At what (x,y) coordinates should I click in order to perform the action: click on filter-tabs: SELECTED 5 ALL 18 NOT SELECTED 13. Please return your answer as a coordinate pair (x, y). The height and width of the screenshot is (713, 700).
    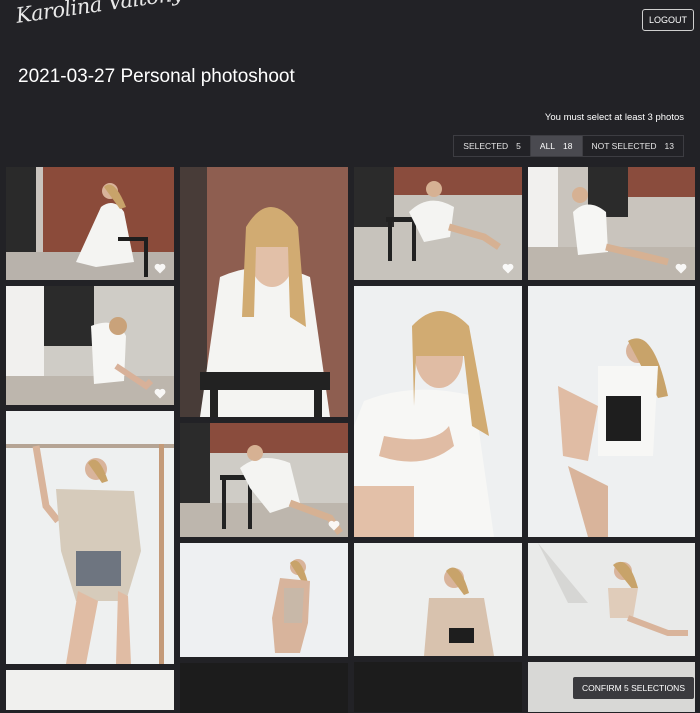
    Looking at the image, I should click on (568, 146).